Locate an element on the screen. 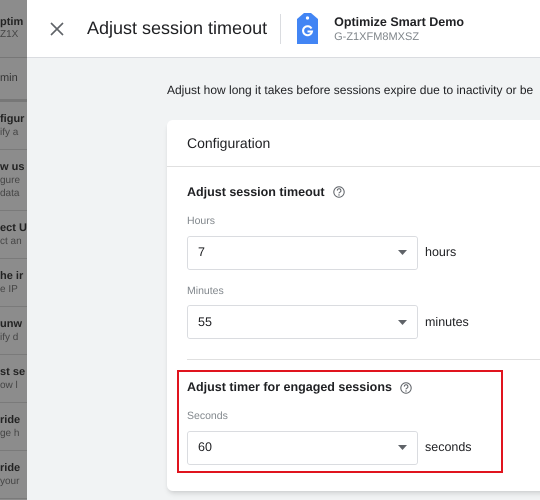  sidebar-item-text: your is located at coordinates (10, 481).